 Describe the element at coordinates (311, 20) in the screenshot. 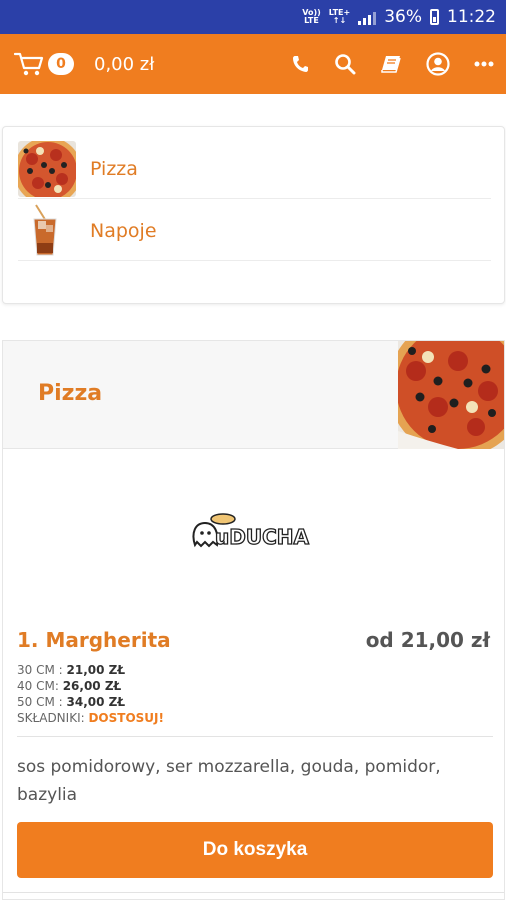

I see `volte-bottom-text: LTE` at that location.